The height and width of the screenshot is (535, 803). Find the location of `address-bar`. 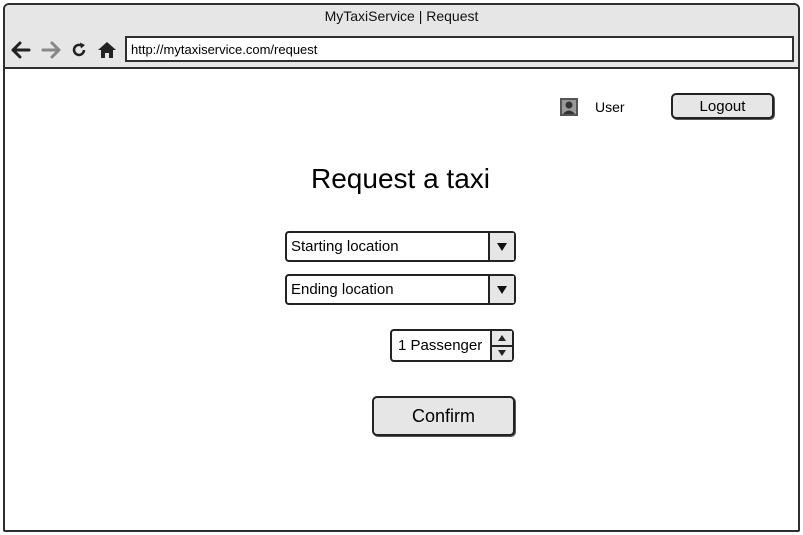

address-bar is located at coordinates (459, 49).